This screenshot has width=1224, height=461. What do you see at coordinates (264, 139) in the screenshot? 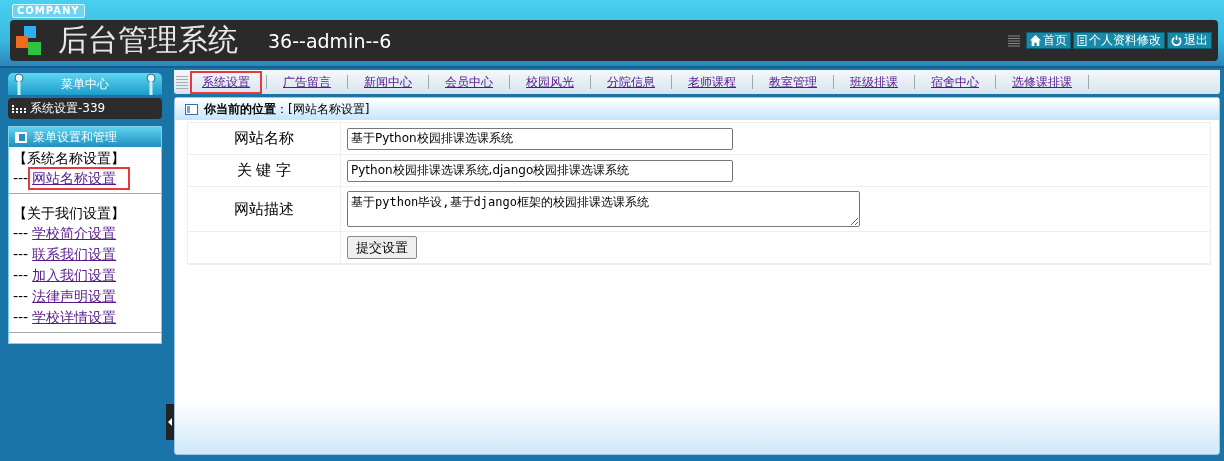
I see `field-label: 网站名称` at bounding box center [264, 139].